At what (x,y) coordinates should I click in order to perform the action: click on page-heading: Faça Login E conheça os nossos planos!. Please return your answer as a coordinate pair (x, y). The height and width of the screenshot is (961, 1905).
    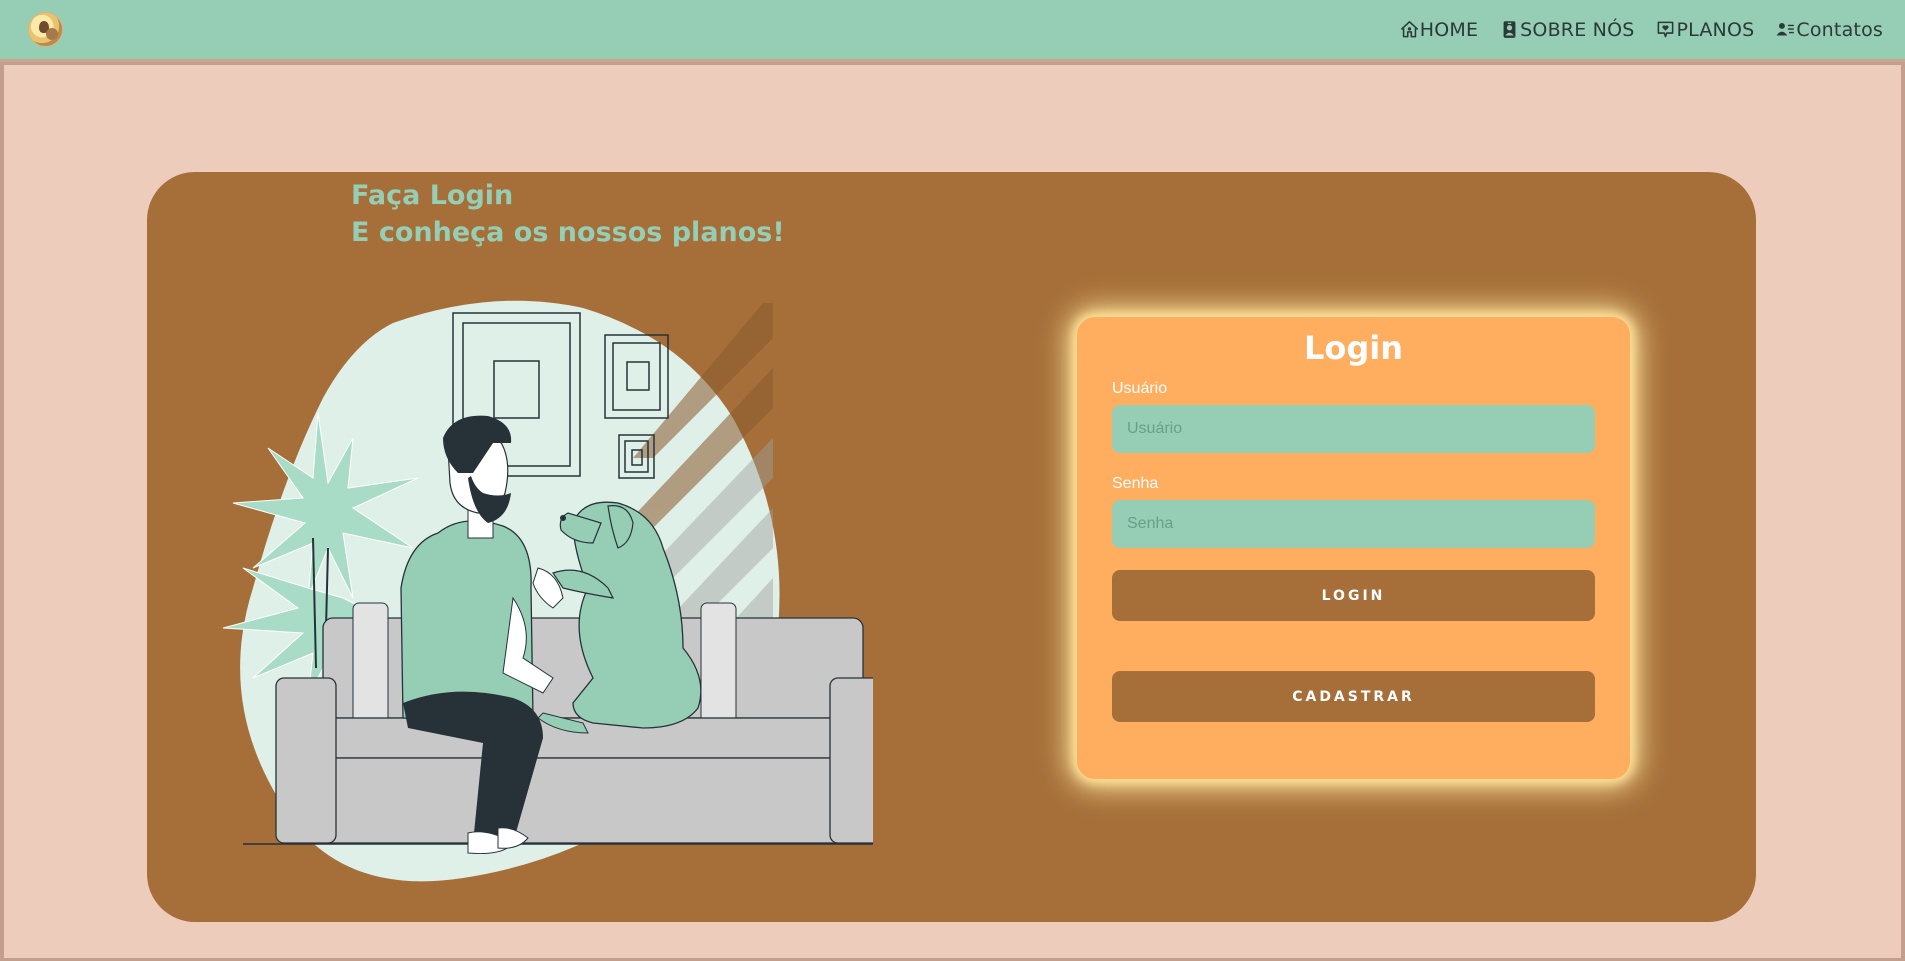
    Looking at the image, I should click on (568, 214).